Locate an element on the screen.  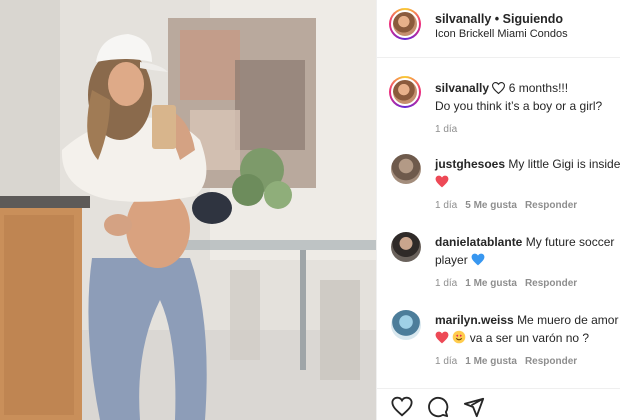
comment-body: Me muero de amor is located at coordinates (568, 320).